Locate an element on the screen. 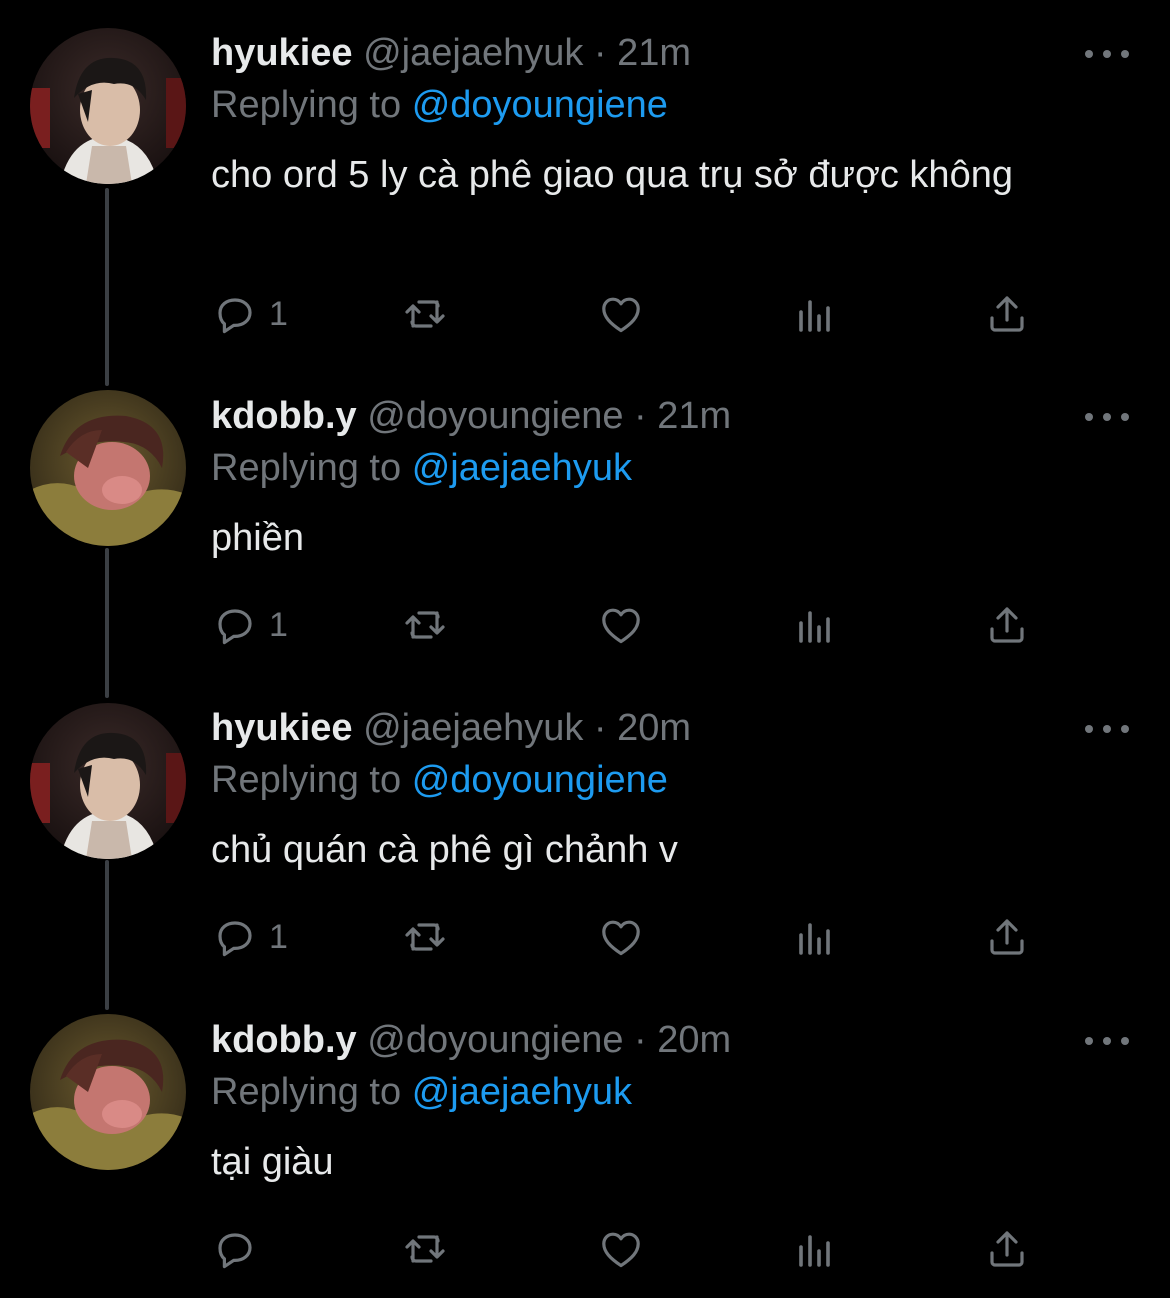  tweet-header: hyukiee @jaejaehyuk · 21m is located at coordinates (451, 53).